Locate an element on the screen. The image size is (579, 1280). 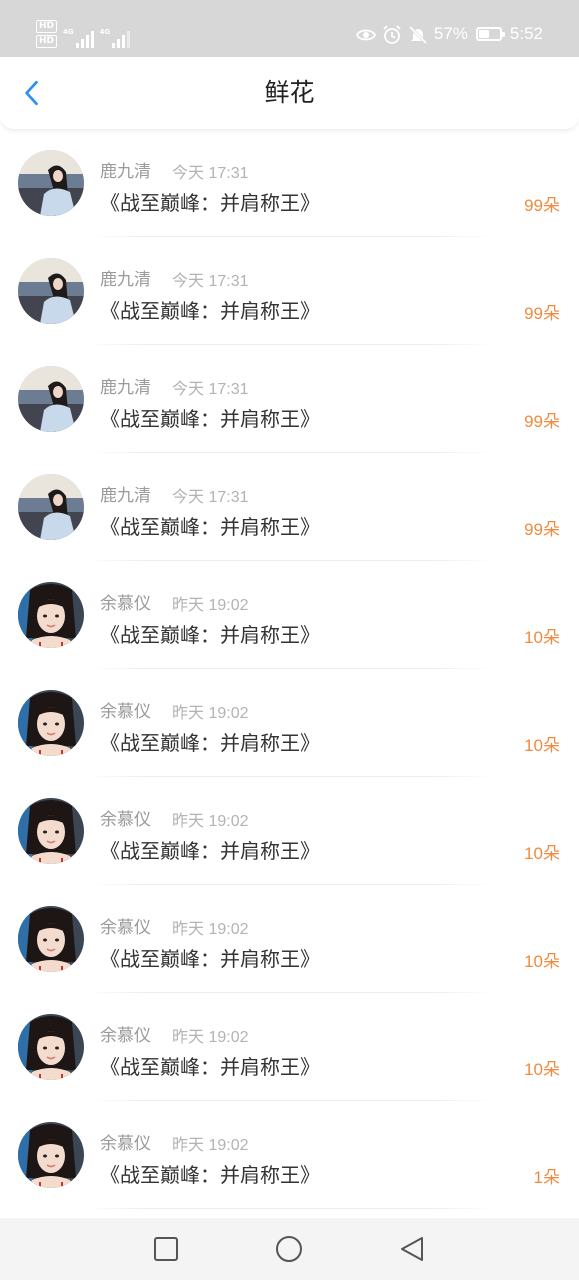
back-button is located at coordinates (32, 93).